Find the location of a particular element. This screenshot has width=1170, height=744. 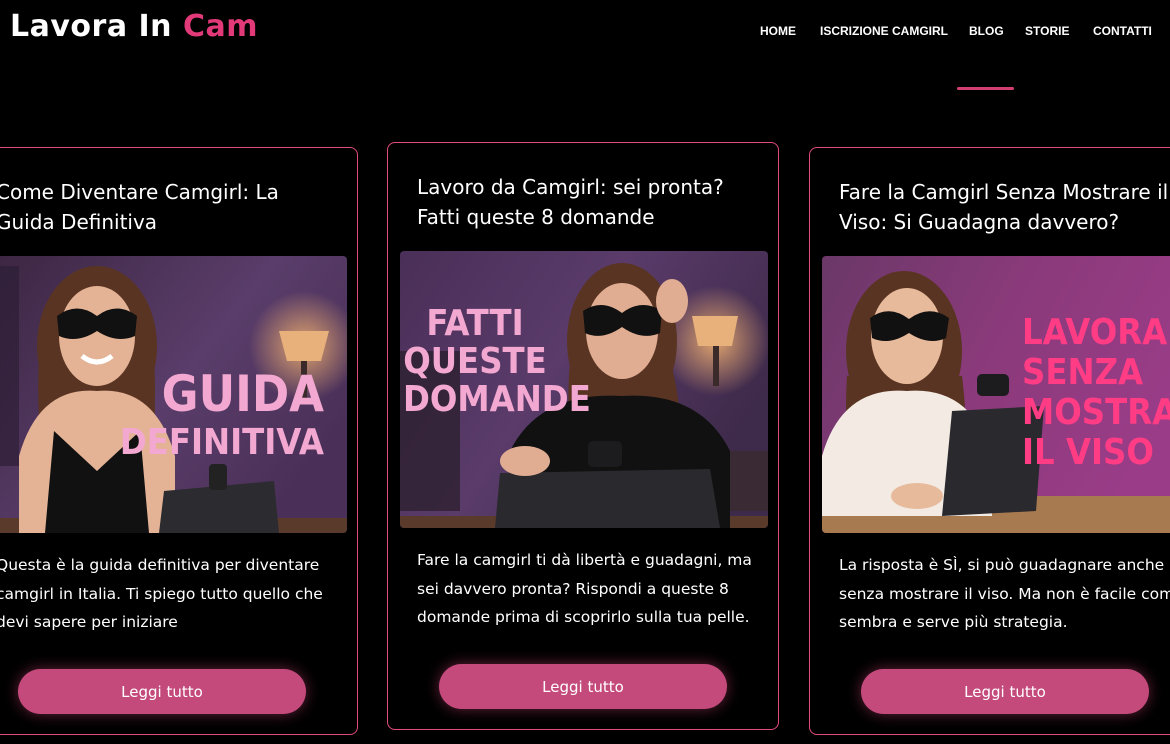

card-illustration: GUIDA DEFINITIVA is located at coordinates (173, 394).